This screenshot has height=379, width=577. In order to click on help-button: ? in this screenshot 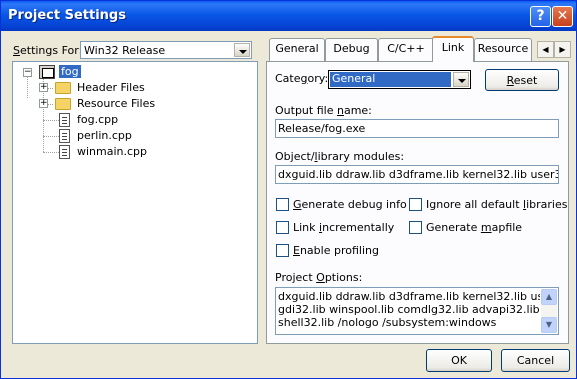, I will do `click(540, 16)`.